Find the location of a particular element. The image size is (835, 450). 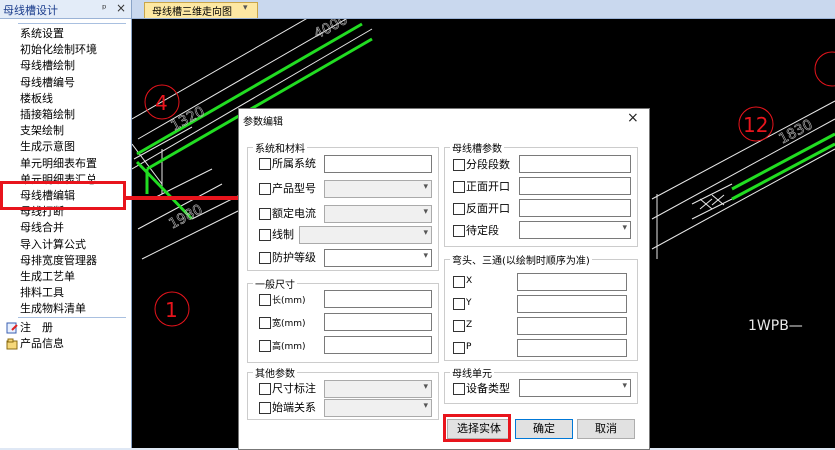

menu-item: 母线槽编号 is located at coordinates (47, 83).